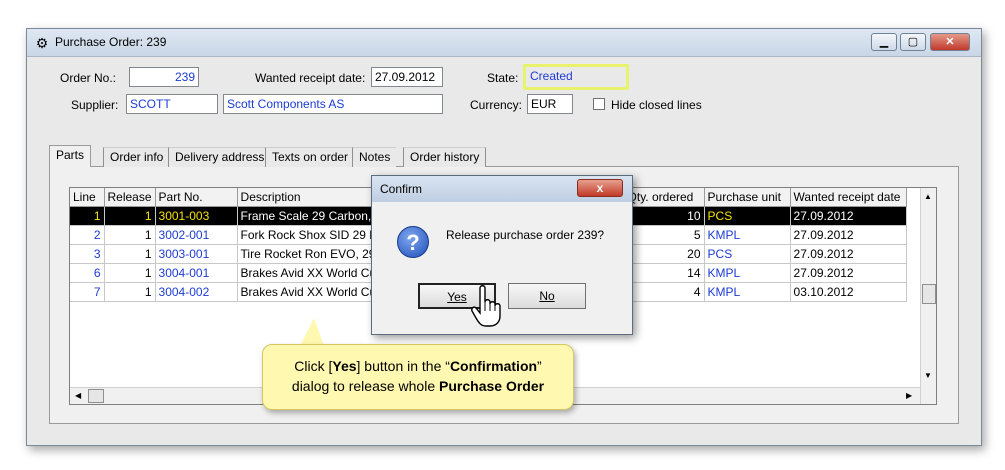  I want to click on currency-label: Currency:, so click(496, 105).